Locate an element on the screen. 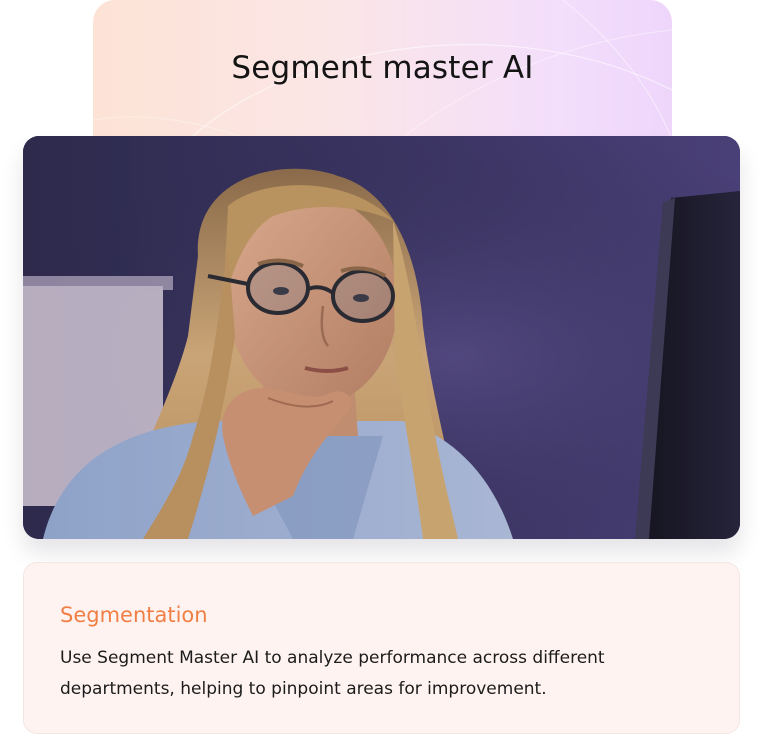 The width and height of the screenshot is (763, 736). title-card: Segment master AI is located at coordinates (382, 72).